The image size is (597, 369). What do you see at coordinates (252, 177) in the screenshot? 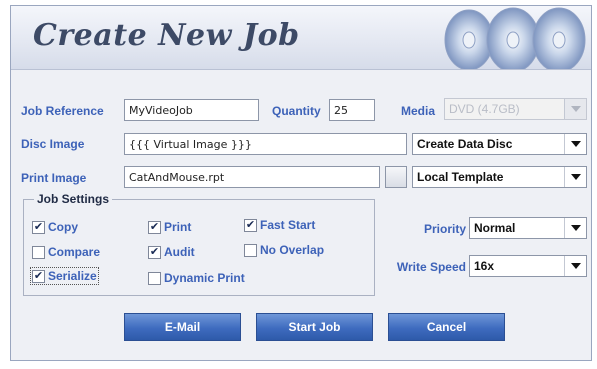
I see `print-image-input: CatAndMouse.rpt` at bounding box center [252, 177].